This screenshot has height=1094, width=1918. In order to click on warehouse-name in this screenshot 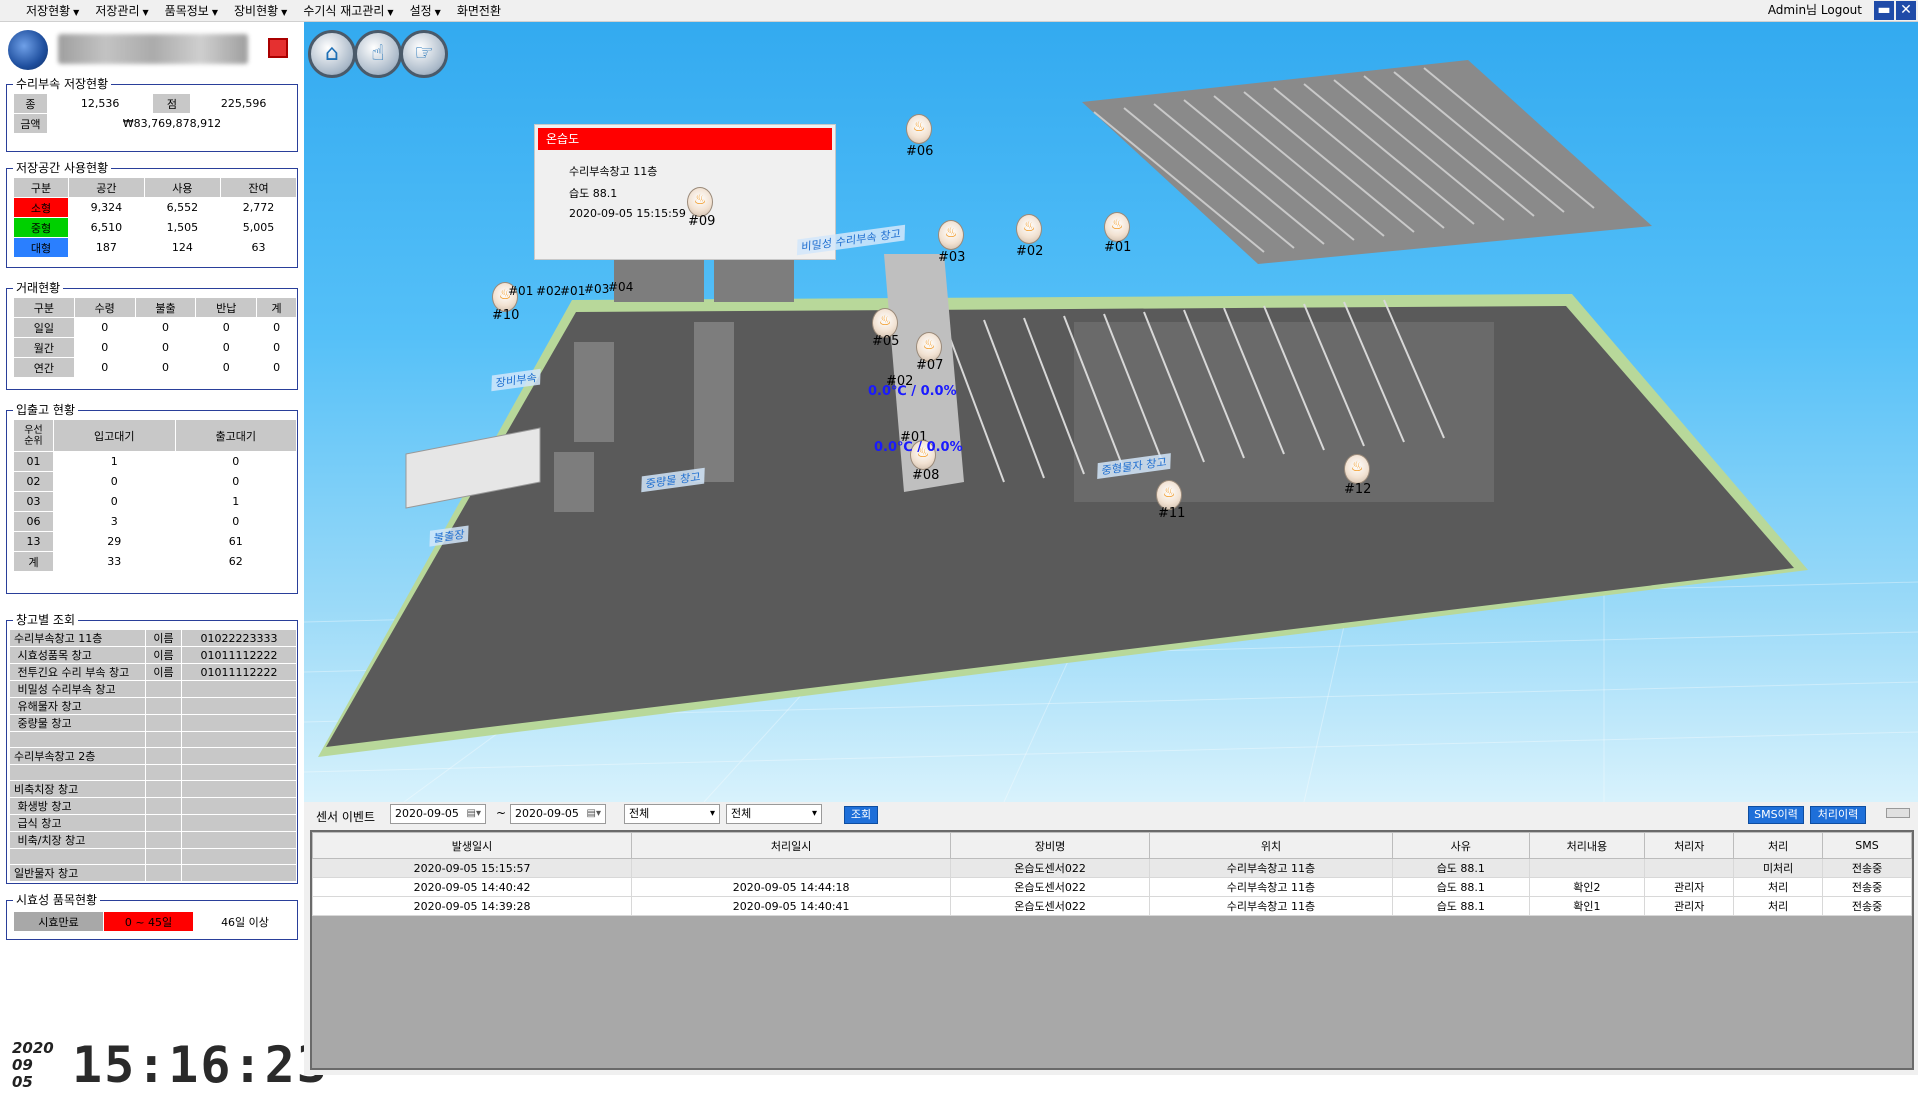, I will do `click(77, 856)`.